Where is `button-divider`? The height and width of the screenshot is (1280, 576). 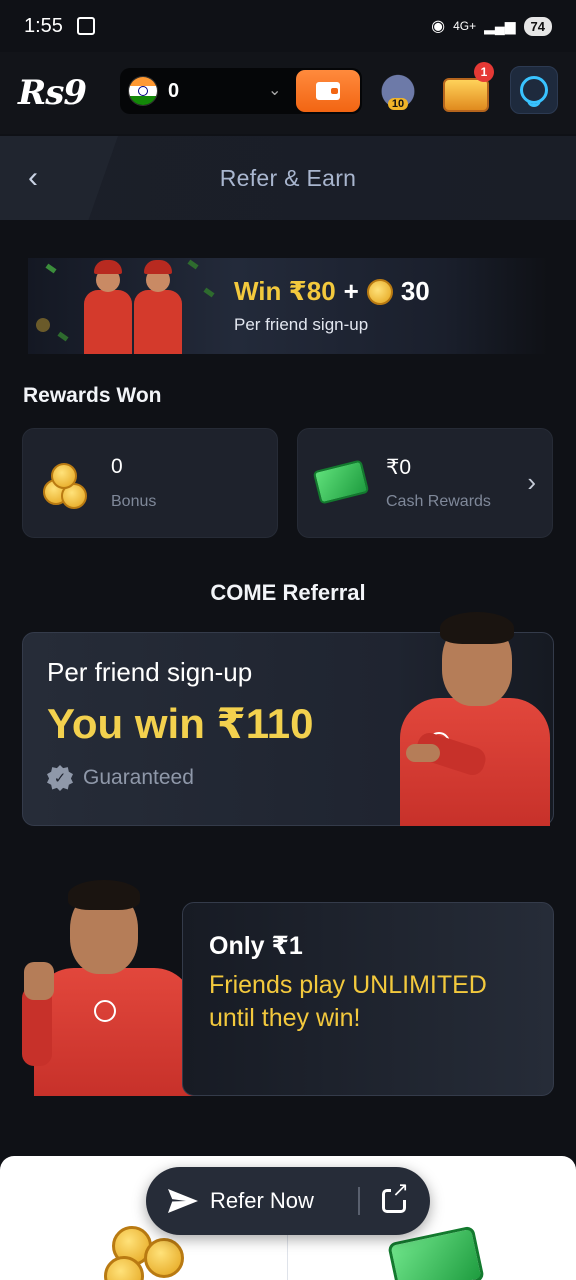
button-divider is located at coordinates (359, 1201).